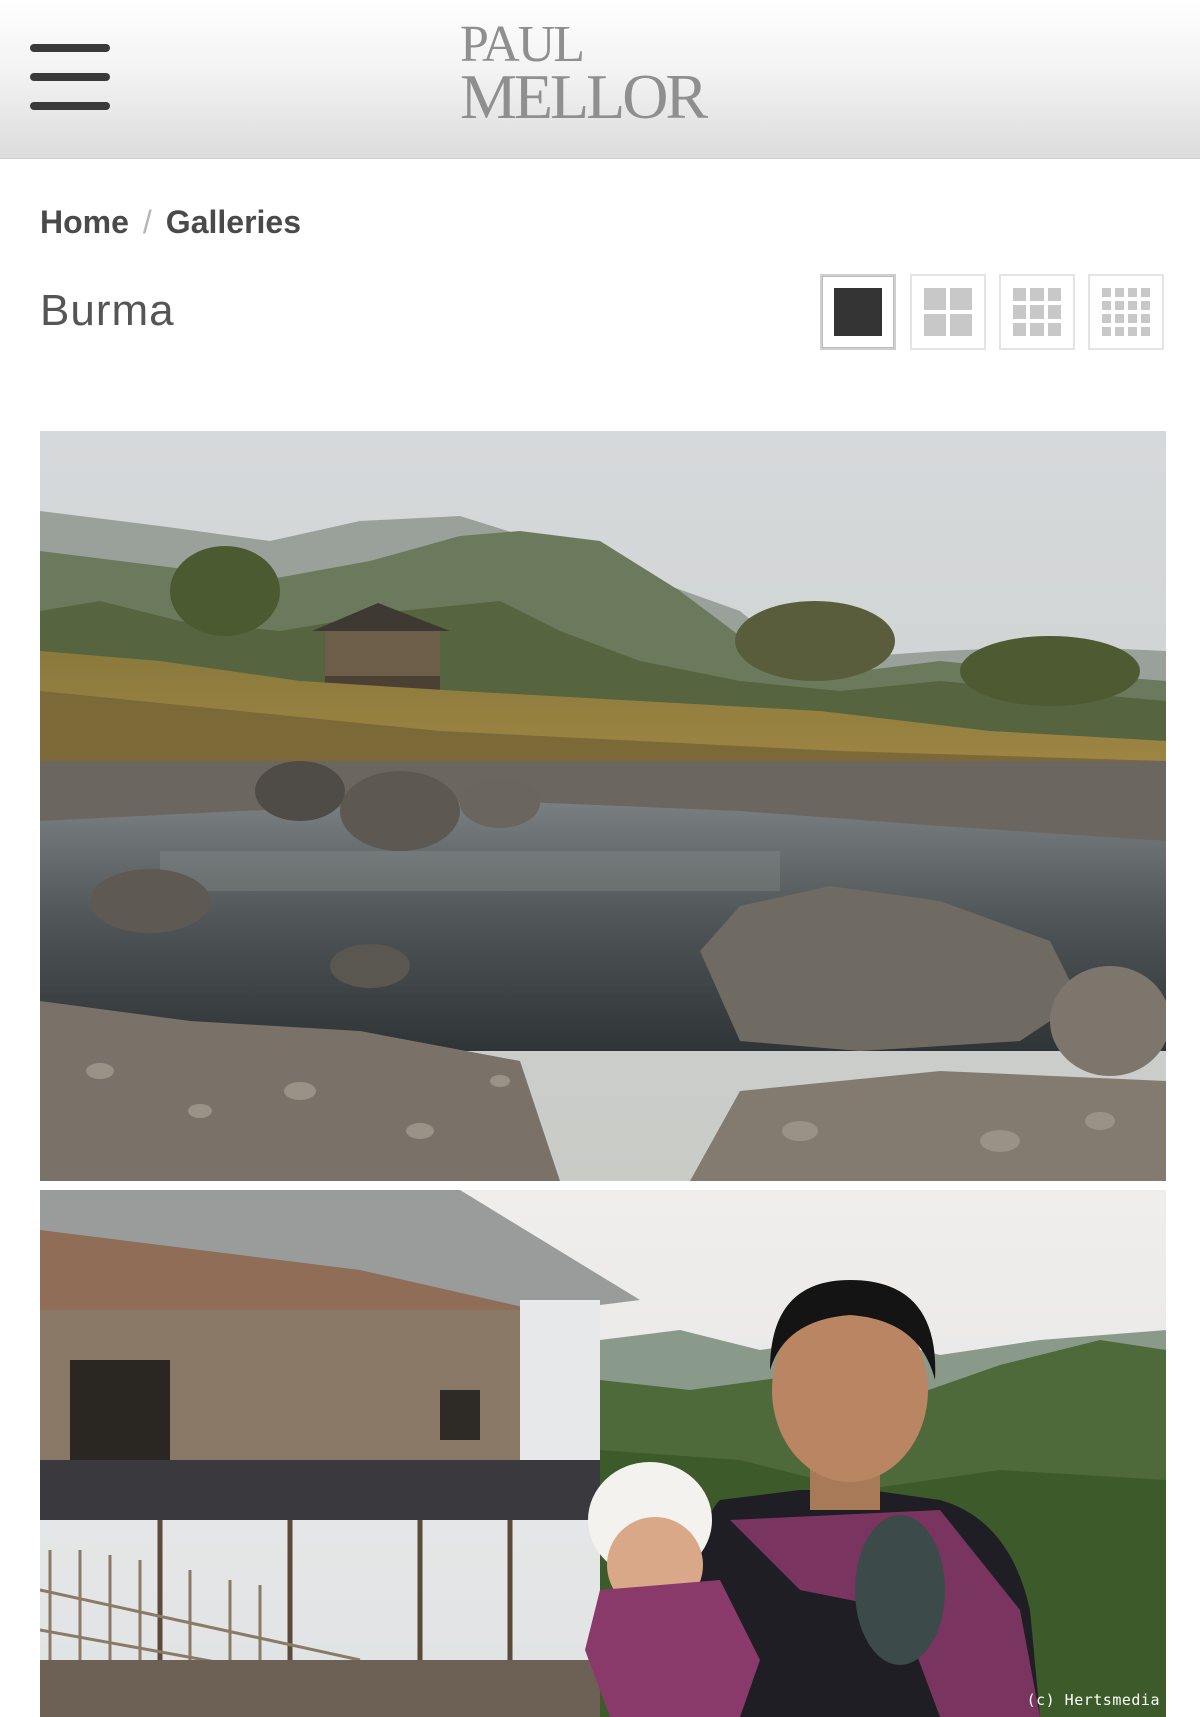 This screenshot has height=1717, width=1200. I want to click on hamburger-menu-icon, so click(70, 77).